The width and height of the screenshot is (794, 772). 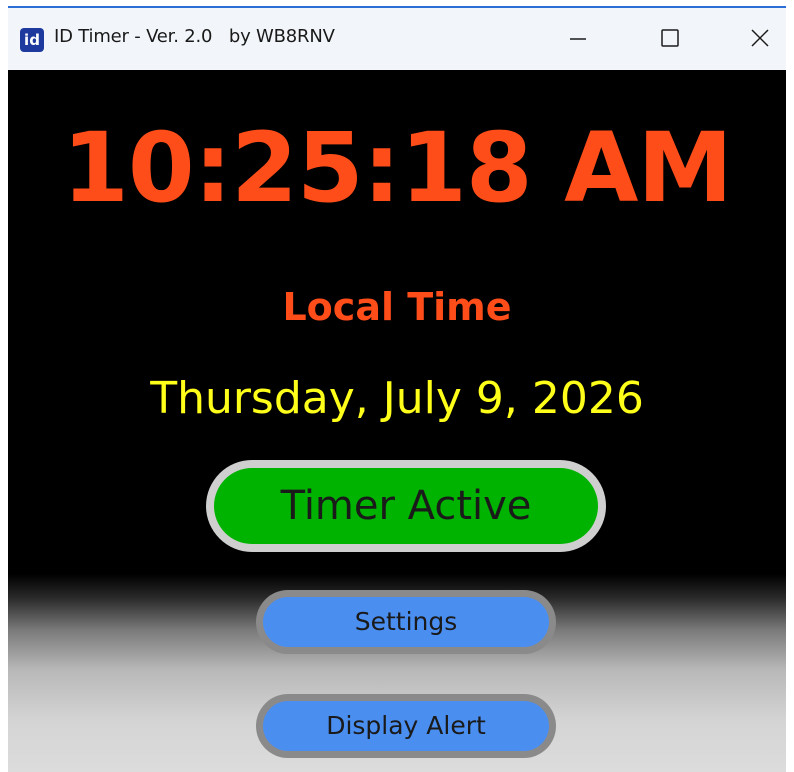 I want to click on maximize-button, so click(x=670, y=38).